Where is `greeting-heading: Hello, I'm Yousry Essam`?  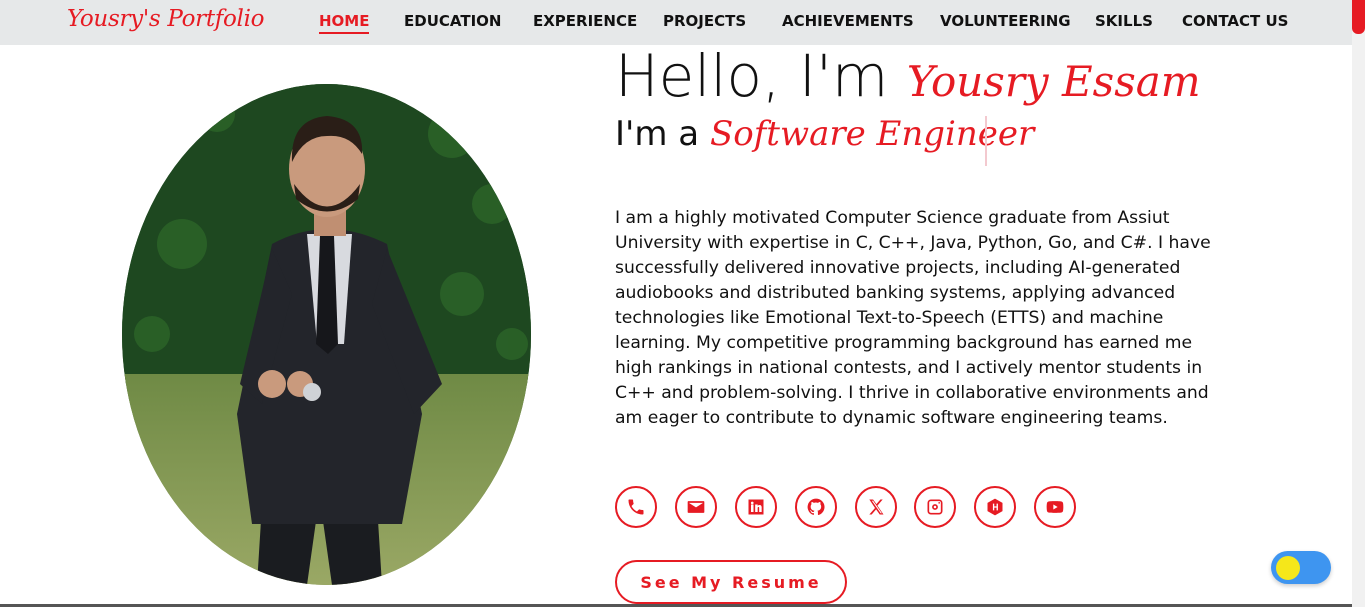 greeting-heading: Hello, I'm Yousry Essam is located at coordinates (908, 76).